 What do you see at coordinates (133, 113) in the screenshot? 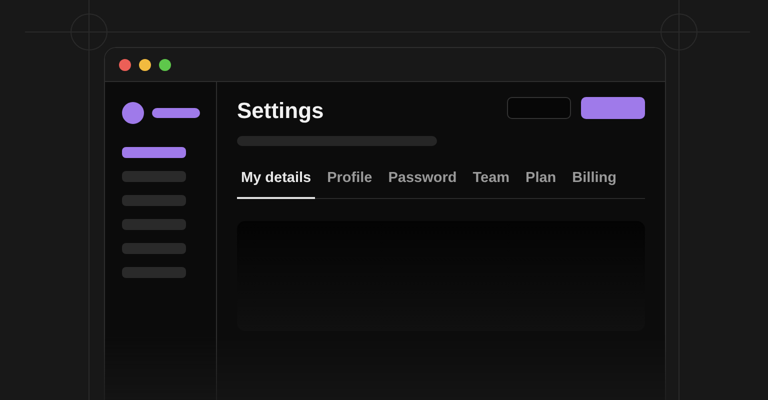
I see `logo-icon` at bounding box center [133, 113].